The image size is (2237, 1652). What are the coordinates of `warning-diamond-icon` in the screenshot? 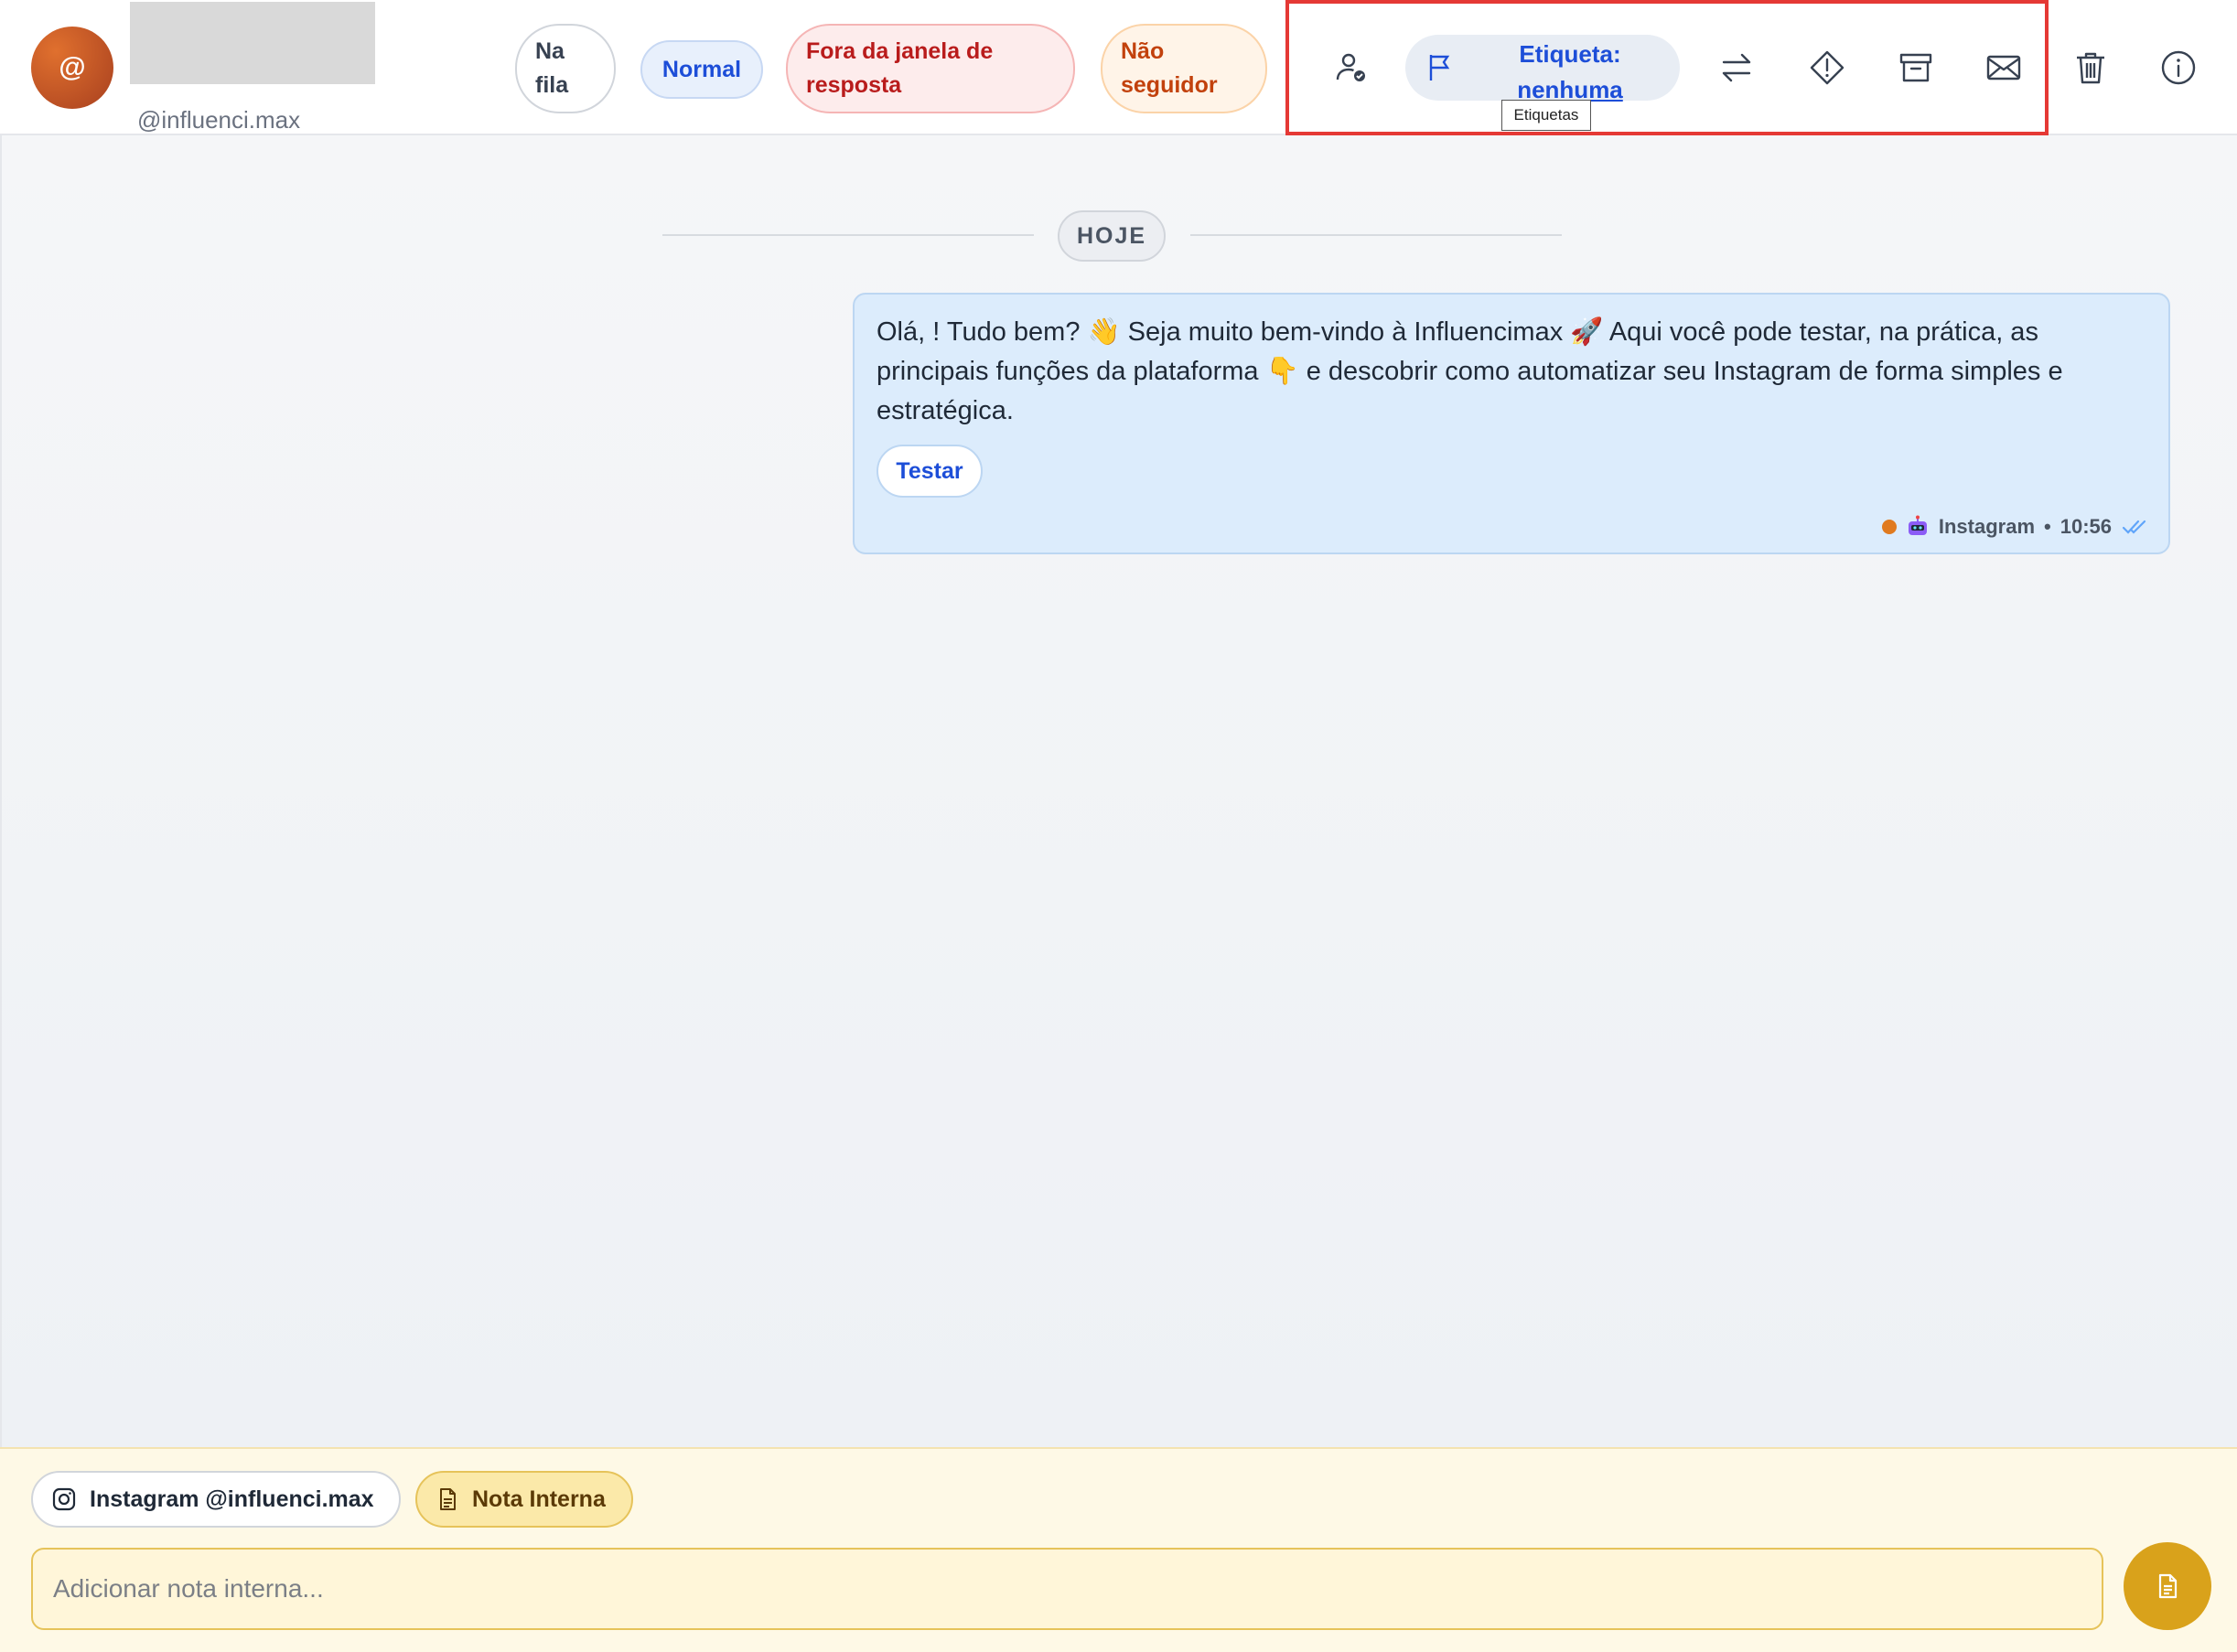 It's located at (1827, 67).